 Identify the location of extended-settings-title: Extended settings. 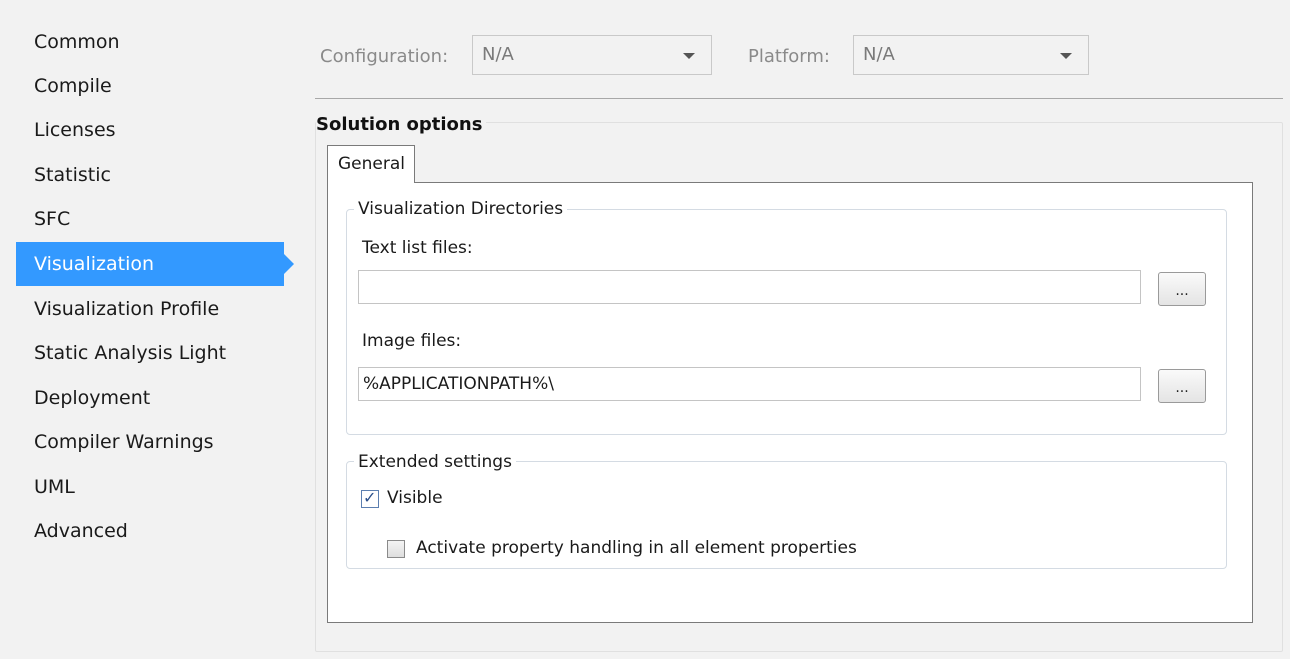
(435, 462).